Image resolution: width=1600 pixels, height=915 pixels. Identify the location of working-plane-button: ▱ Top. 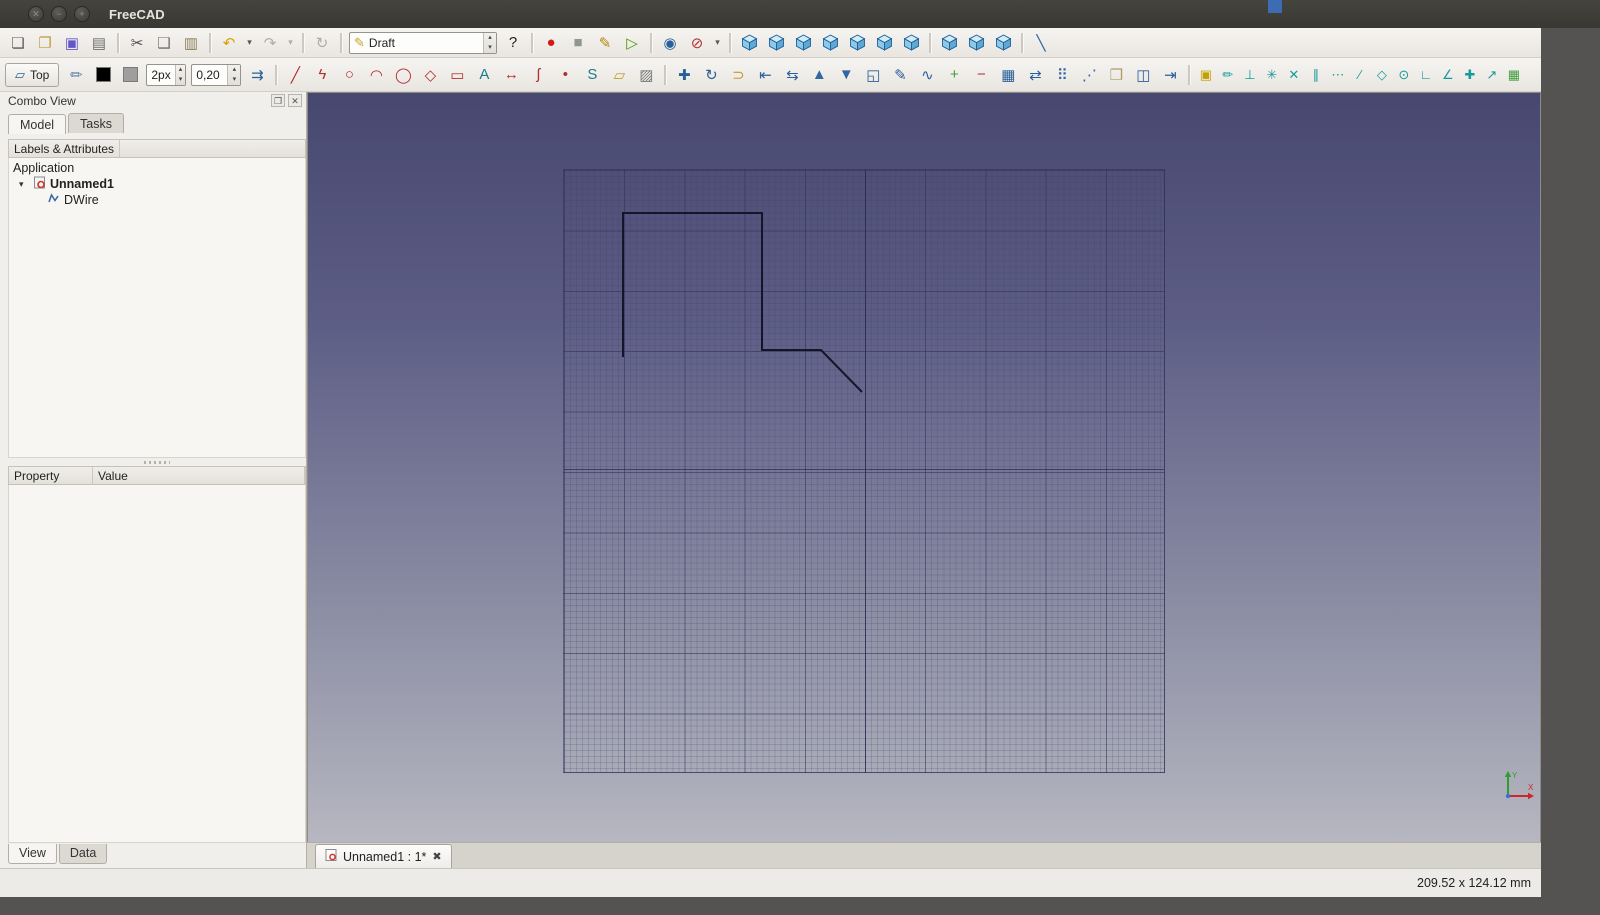
(32, 74).